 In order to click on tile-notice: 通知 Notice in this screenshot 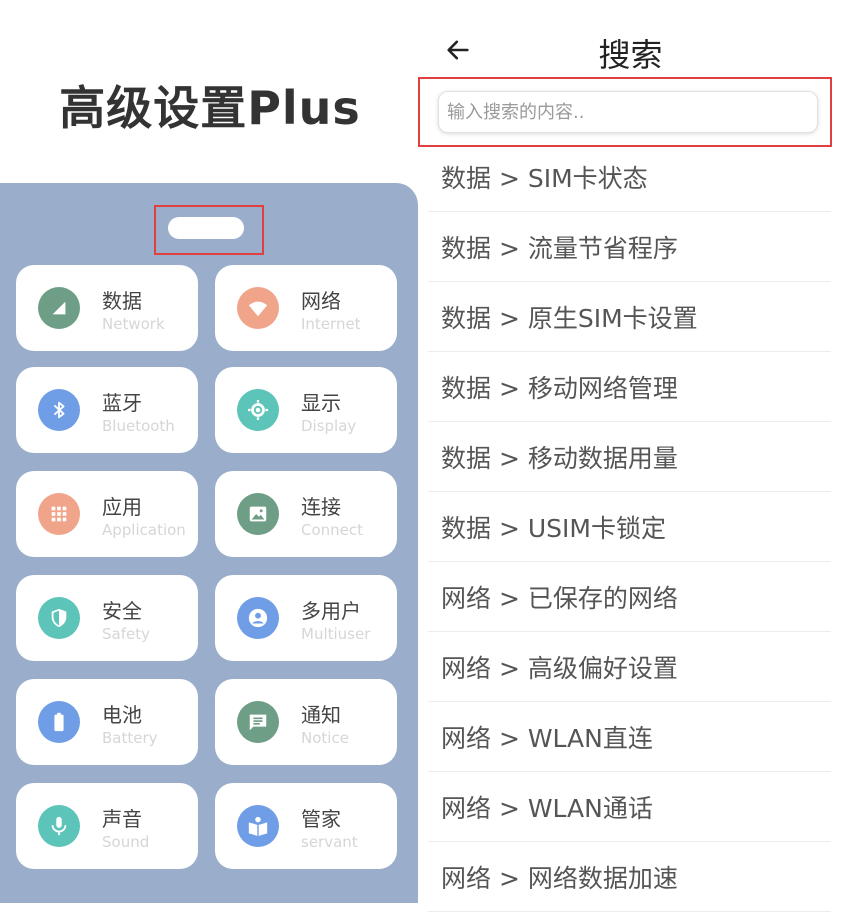, I will do `click(306, 722)`.